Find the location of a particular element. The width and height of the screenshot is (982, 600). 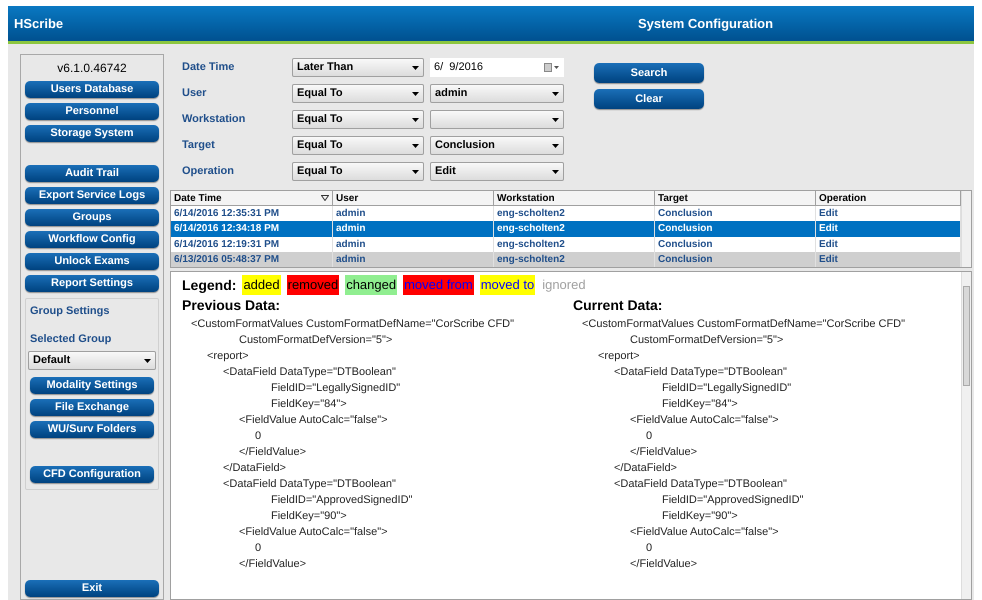

value-dropdown: admin is located at coordinates (497, 93).